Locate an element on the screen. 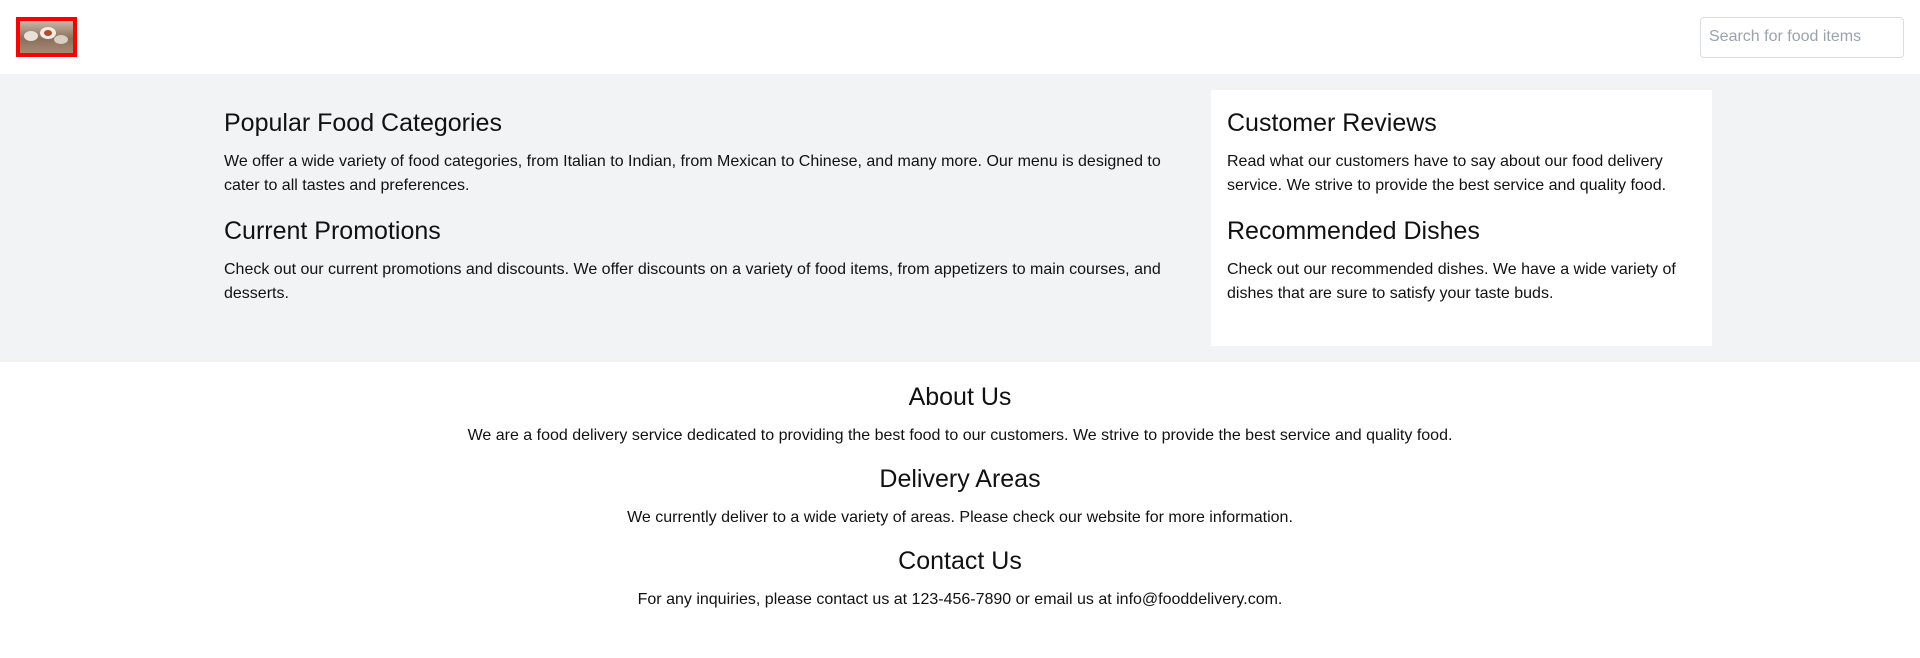 The width and height of the screenshot is (1920, 658). logo is located at coordinates (46, 37).